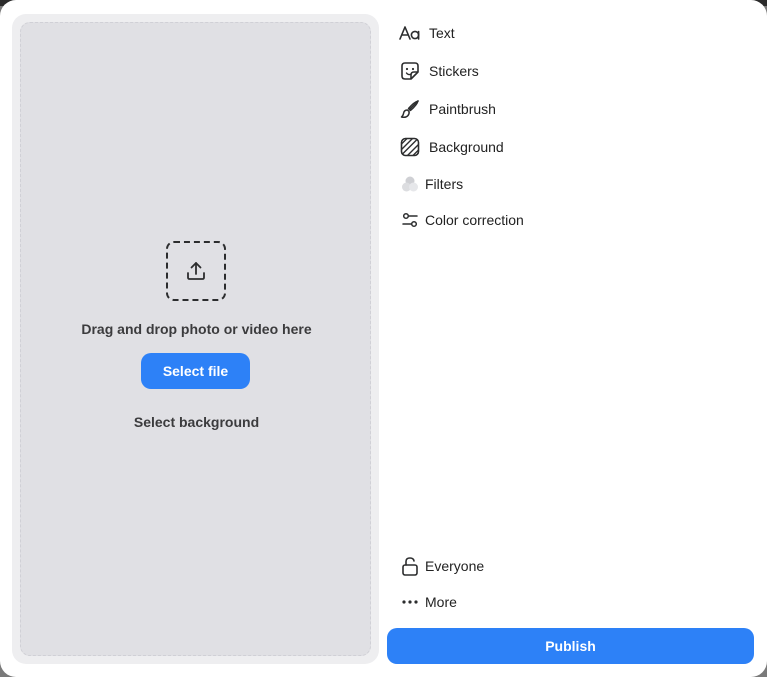 The width and height of the screenshot is (767, 677). What do you see at coordinates (410, 602) in the screenshot?
I see `more-dots-icon` at bounding box center [410, 602].